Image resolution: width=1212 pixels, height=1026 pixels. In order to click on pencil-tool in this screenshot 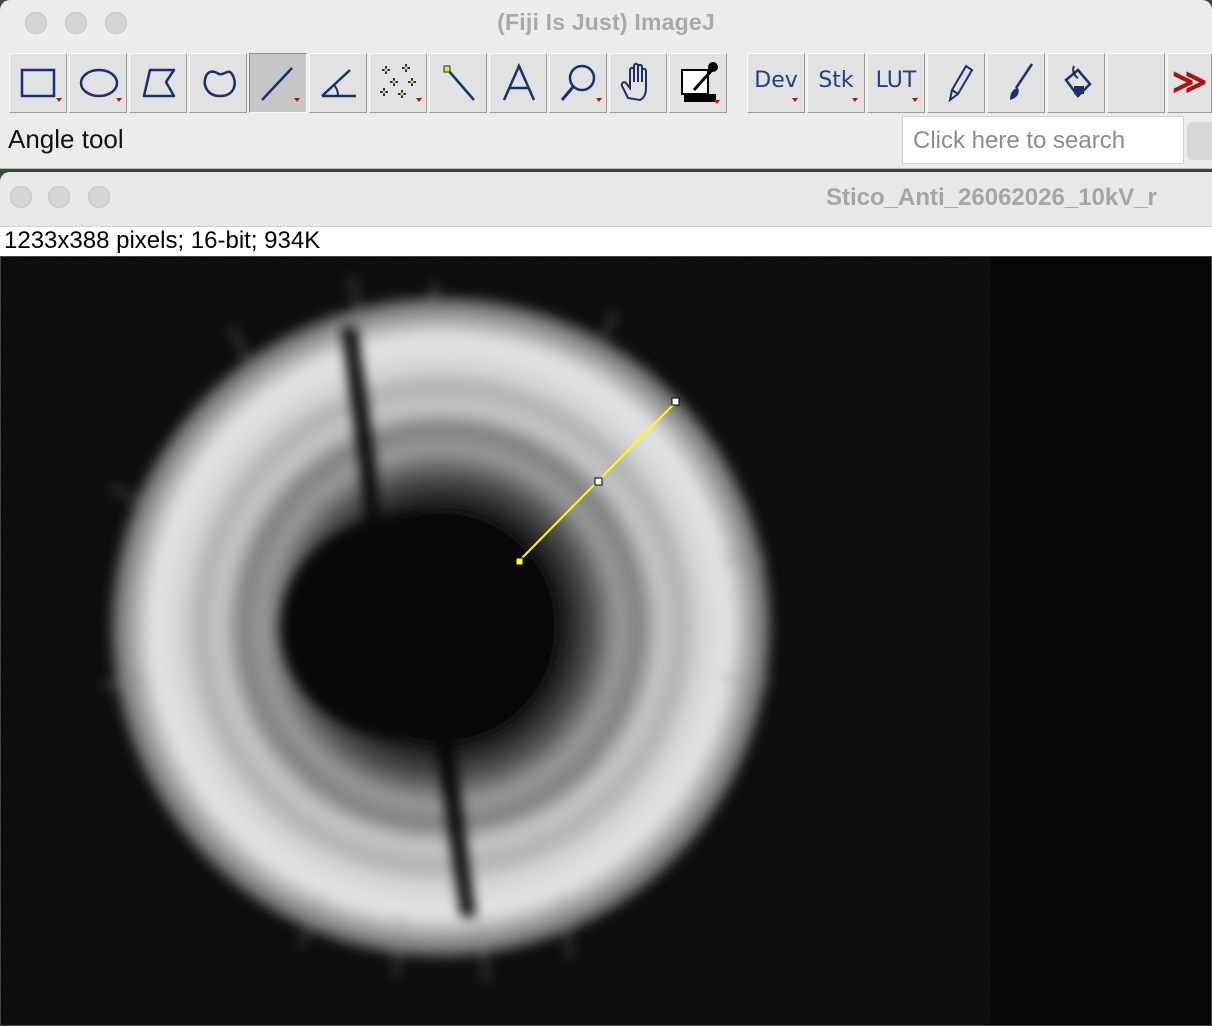, I will do `click(956, 83)`.